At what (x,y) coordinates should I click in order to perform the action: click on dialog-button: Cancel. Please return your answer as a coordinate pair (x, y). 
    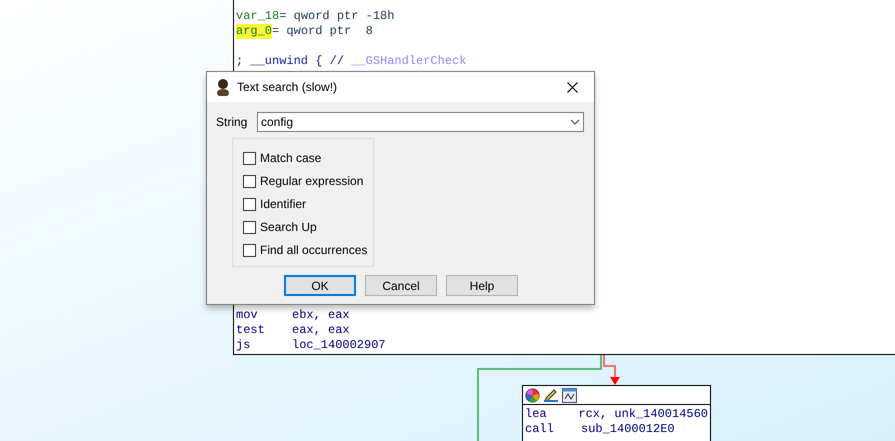
    Looking at the image, I should click on (401, 285).